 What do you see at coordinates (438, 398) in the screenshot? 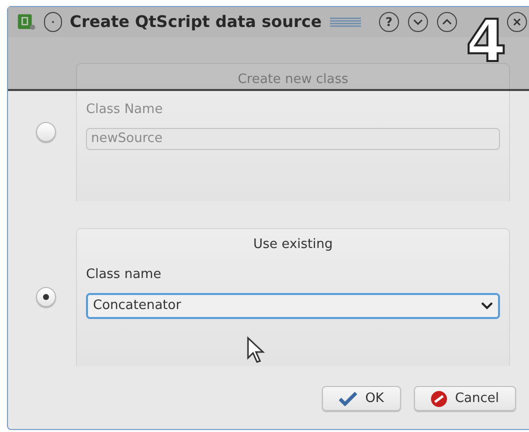
I see `cancel-icon` at bounding box center [438, 398].